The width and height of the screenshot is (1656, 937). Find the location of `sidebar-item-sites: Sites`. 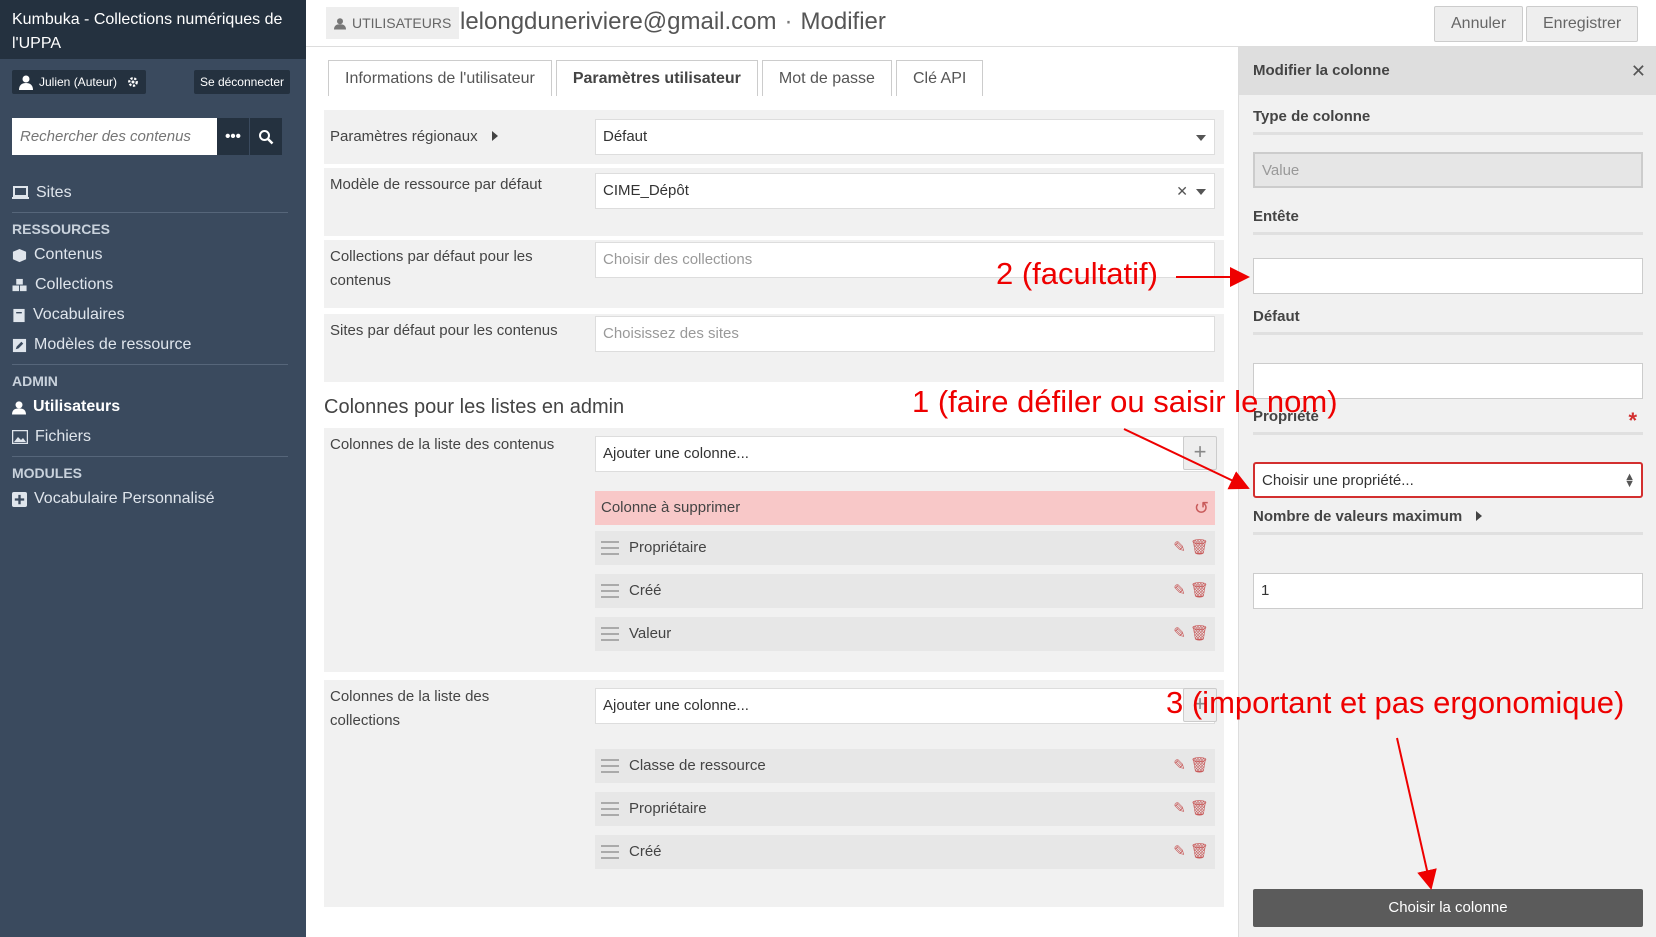

sidebar-item-sites: Sites is located at coordinates (150, 193).